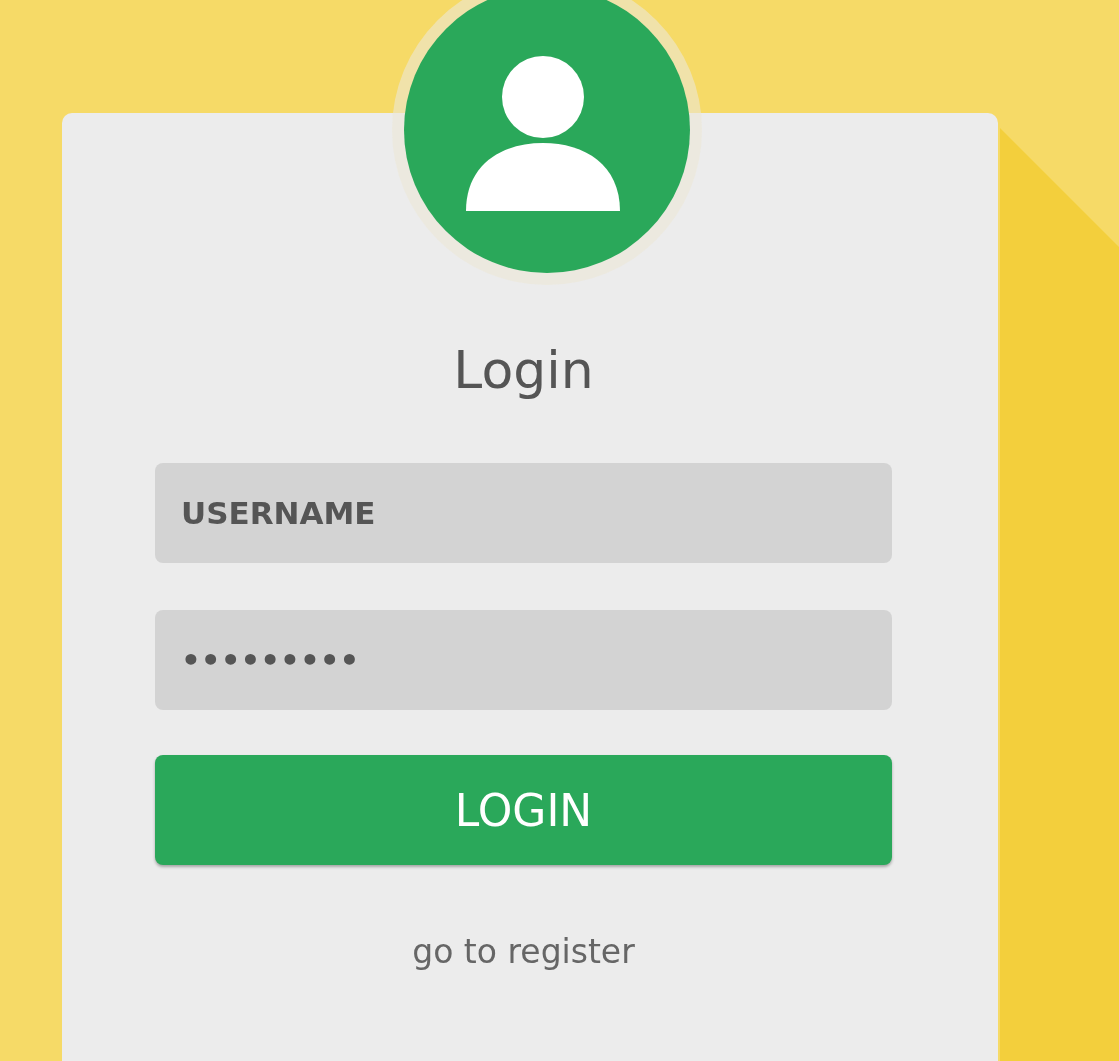 The width and height of the screenshot is (1119, 1061). Describe the element at coordinates (523, 660) in the screenshot. I see `password-field: •••••••••` at that location.